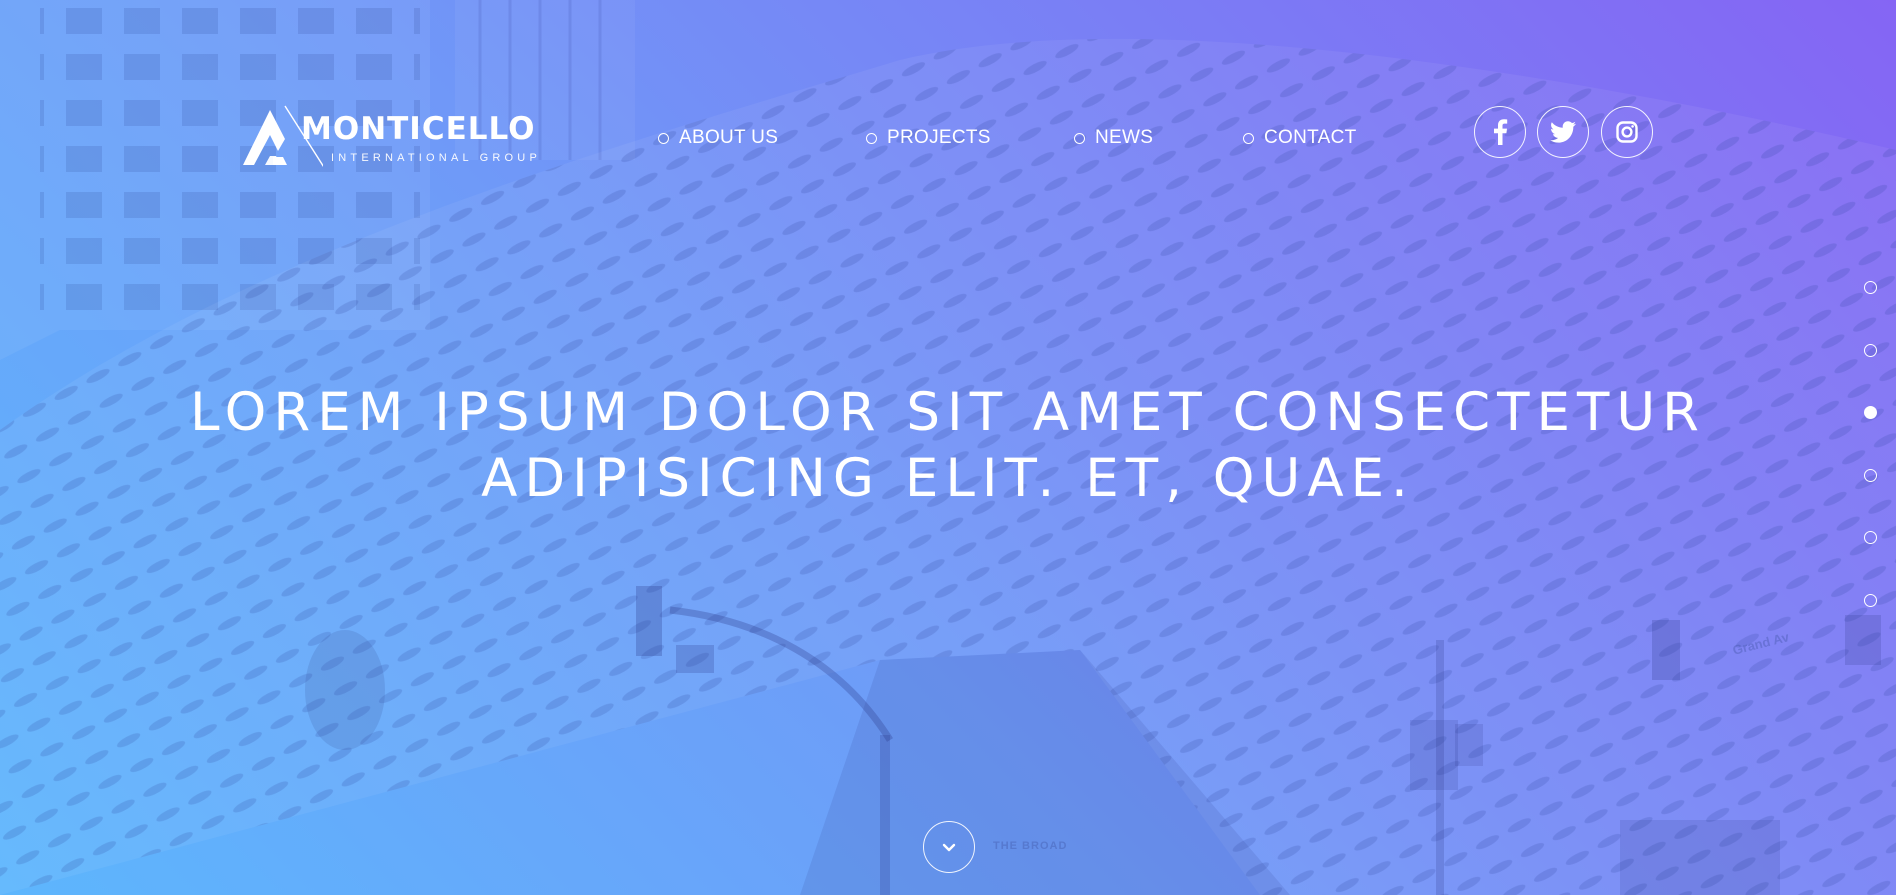 The image size is (1896, 895). Describe the element at coordinates (948, 478) in the screenshot. I see `hero-headline-line-2: ADIPISICING ELIT. ET, QUAE.` at that location.